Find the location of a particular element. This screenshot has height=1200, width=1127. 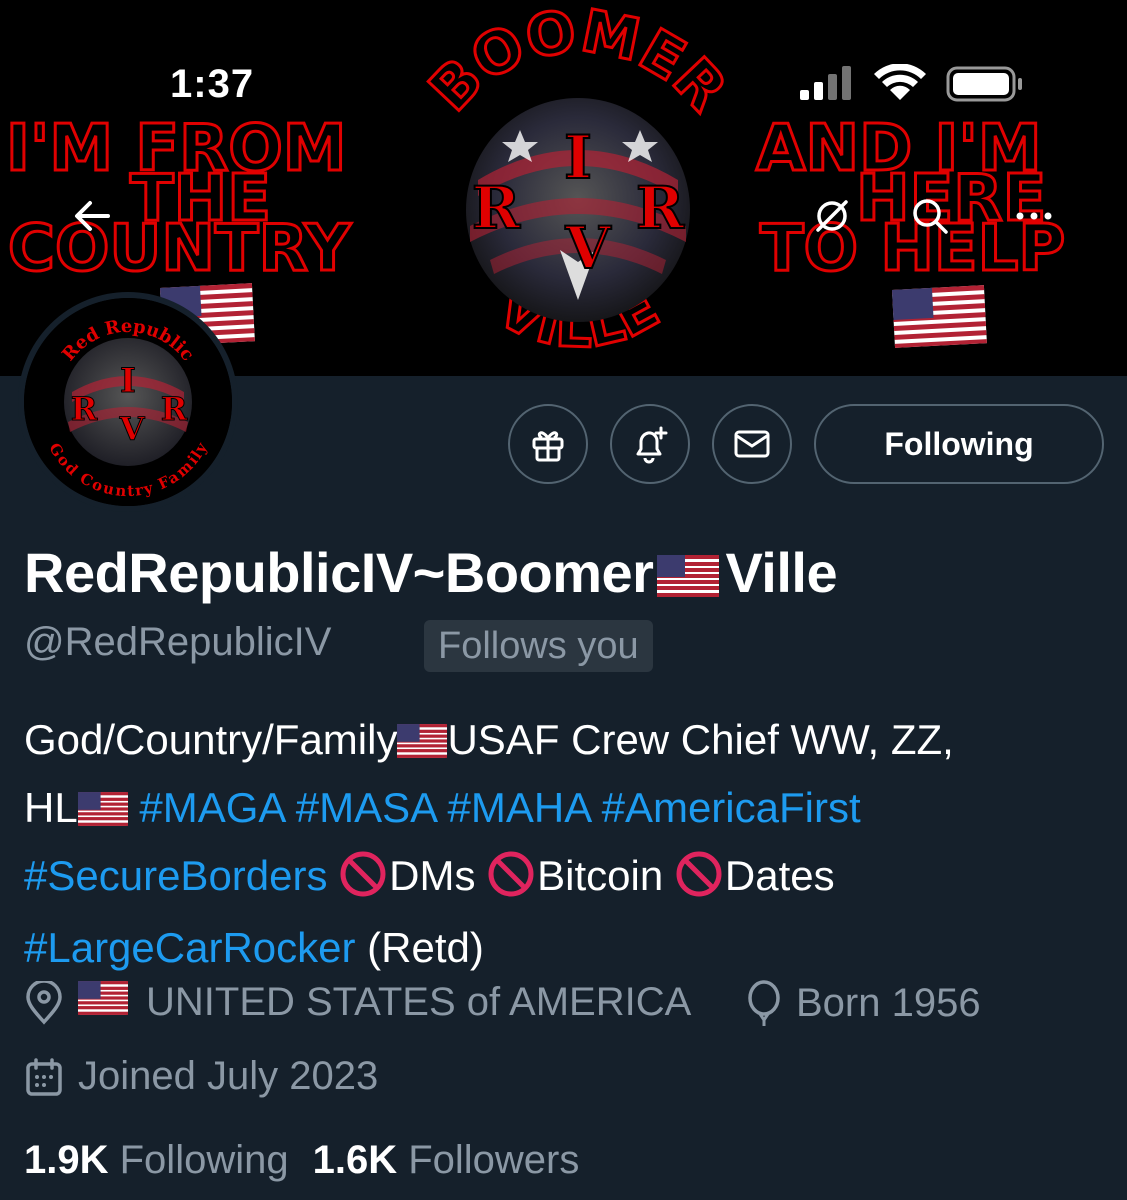

back-button is located at coordinates (92, 216).